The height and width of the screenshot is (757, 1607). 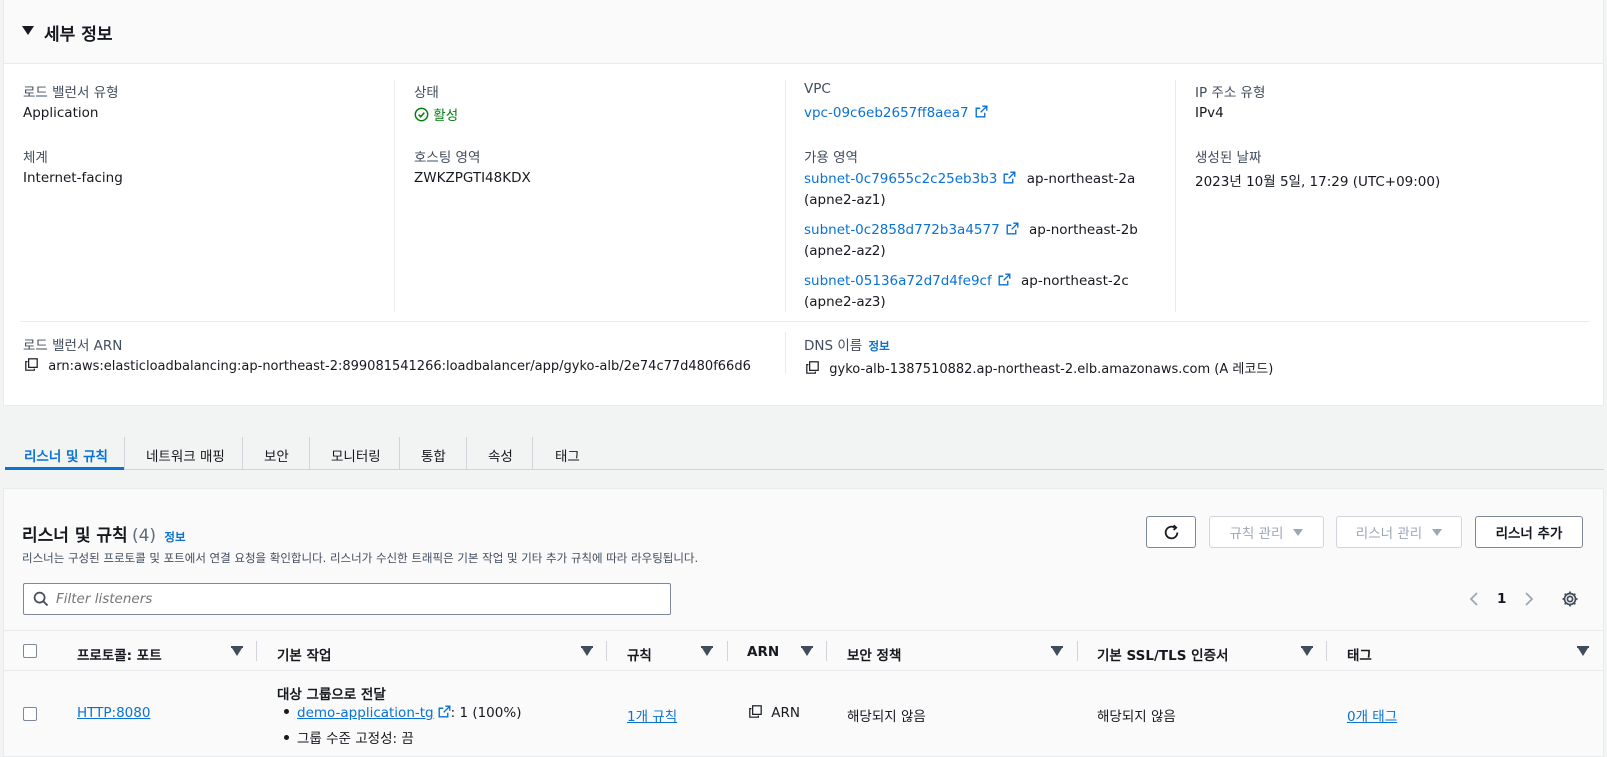 I want to click on search-input, so click(x=356, y=599).